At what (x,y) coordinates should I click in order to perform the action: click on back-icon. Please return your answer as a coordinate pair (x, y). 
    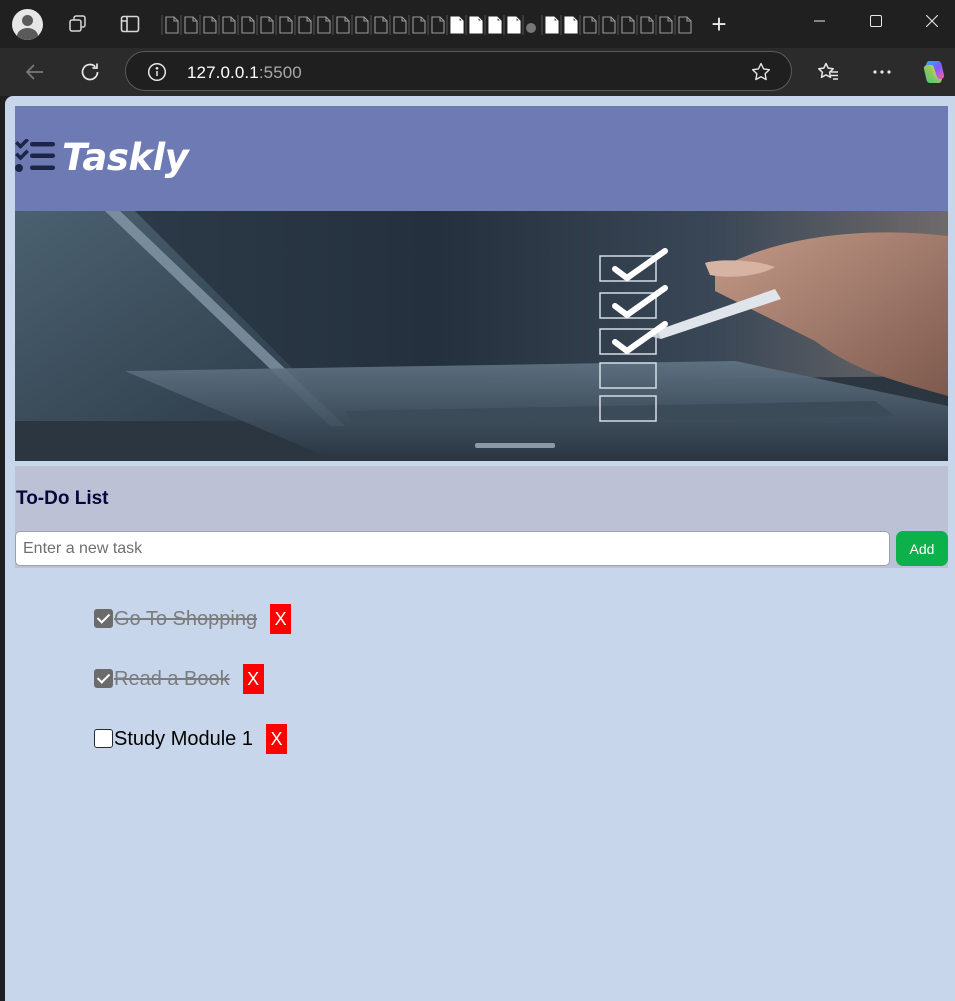
    Looking at the image, I should click on (35, 72).